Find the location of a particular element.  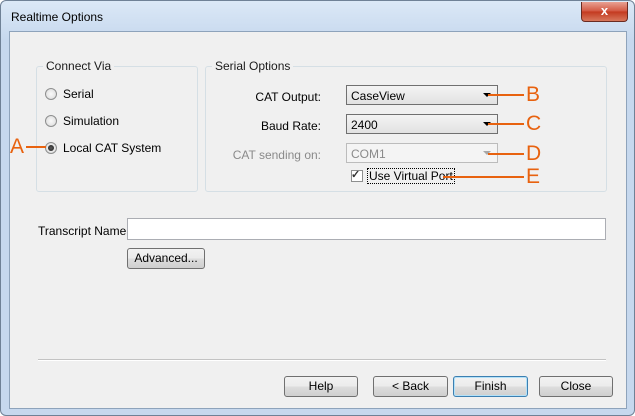

close-icon: x is located at coordinates (604, 10).